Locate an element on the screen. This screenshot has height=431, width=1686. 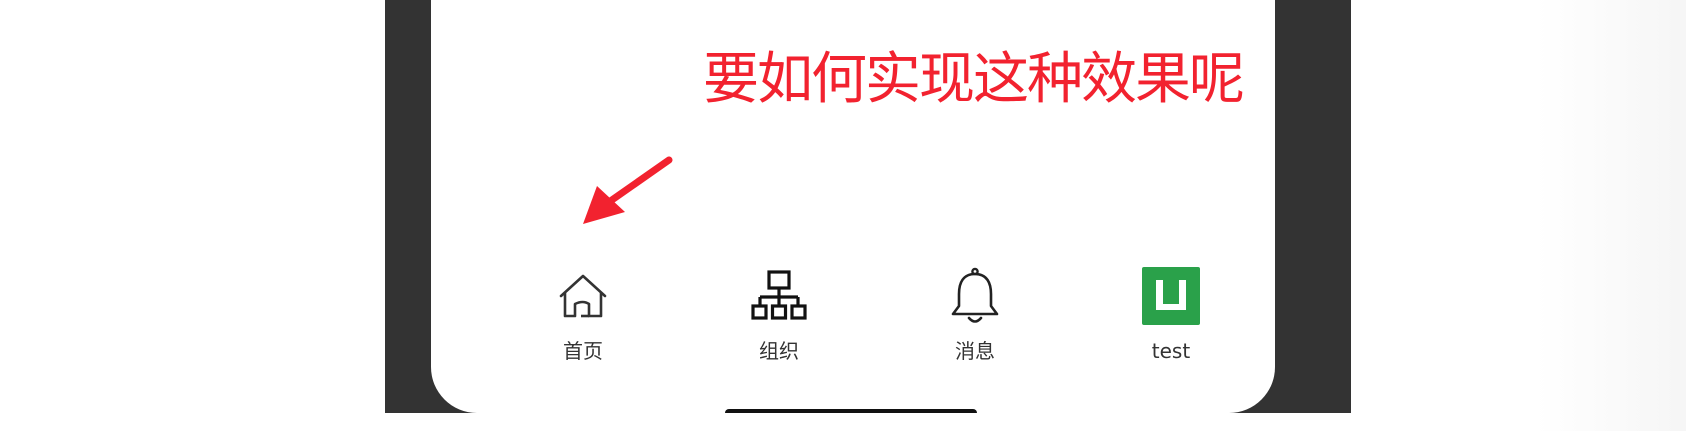
tab-organization: 组织 is located at coordinates (779, 319).